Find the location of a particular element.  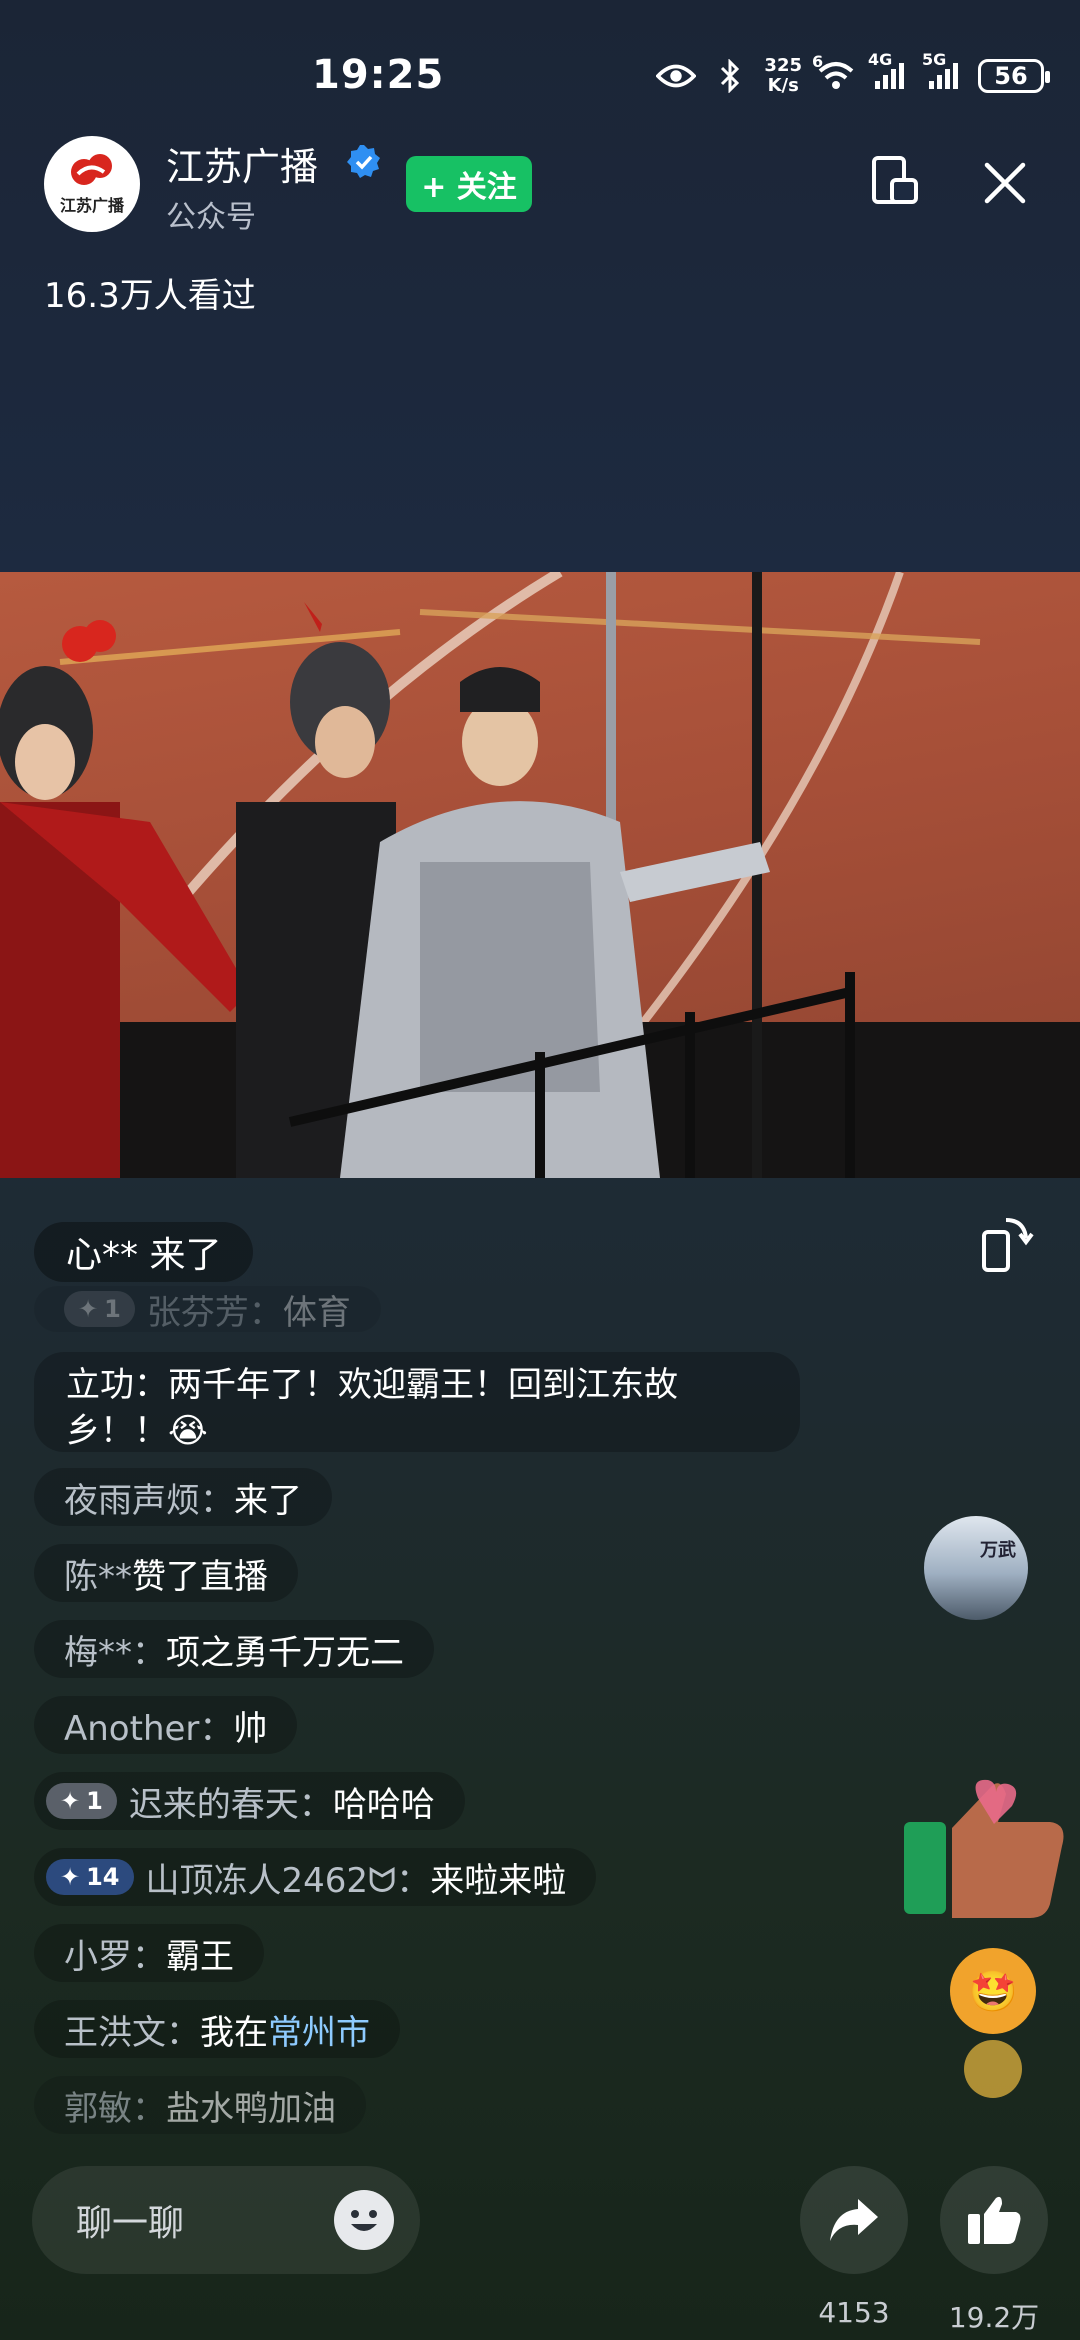

like-button is located at coordinates (994, 2220).